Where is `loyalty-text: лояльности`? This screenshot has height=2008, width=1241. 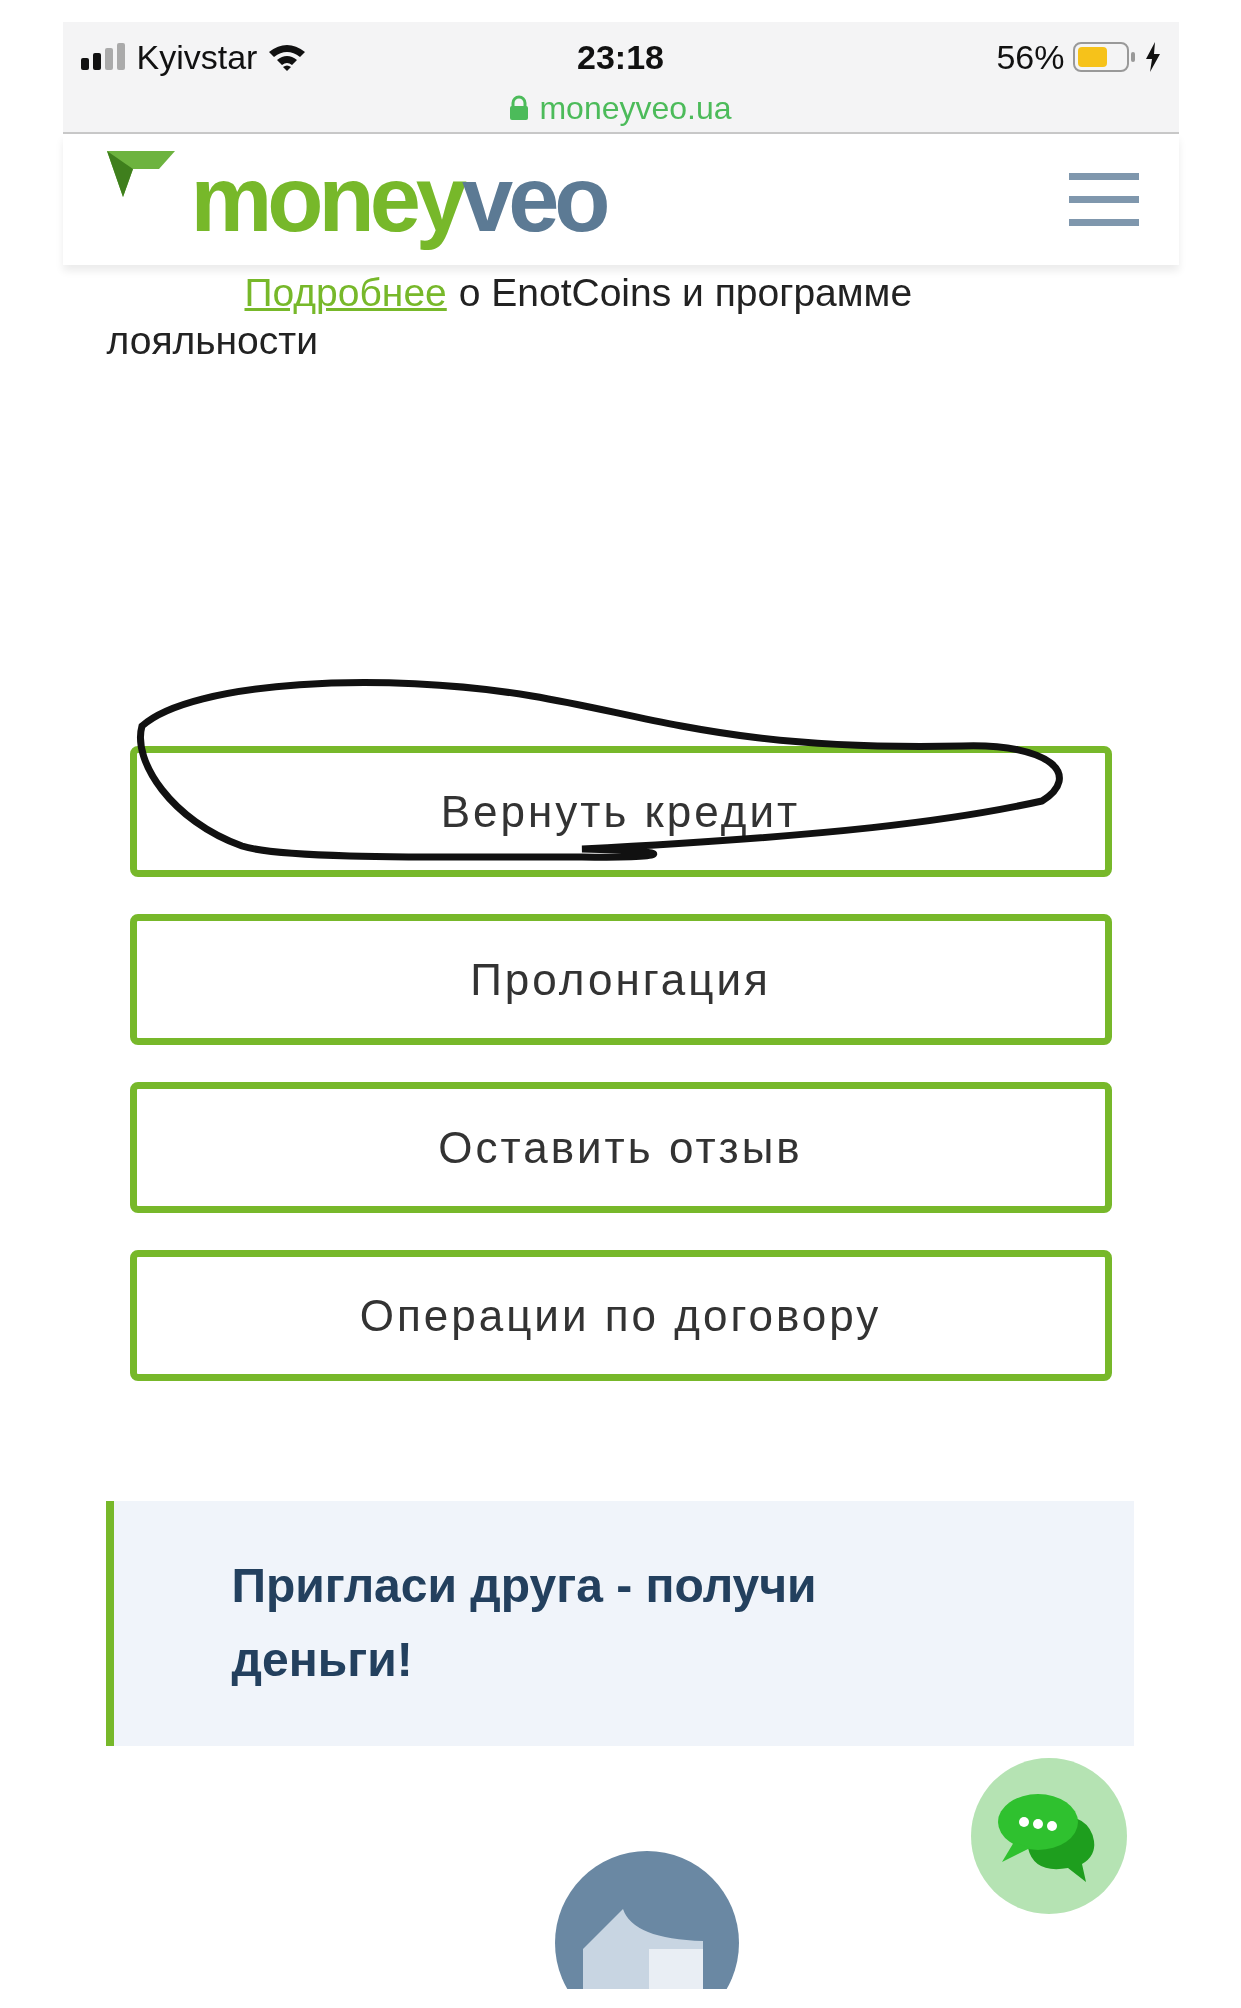 loyalty-text: лояльности is located at coordinates (212, 341).